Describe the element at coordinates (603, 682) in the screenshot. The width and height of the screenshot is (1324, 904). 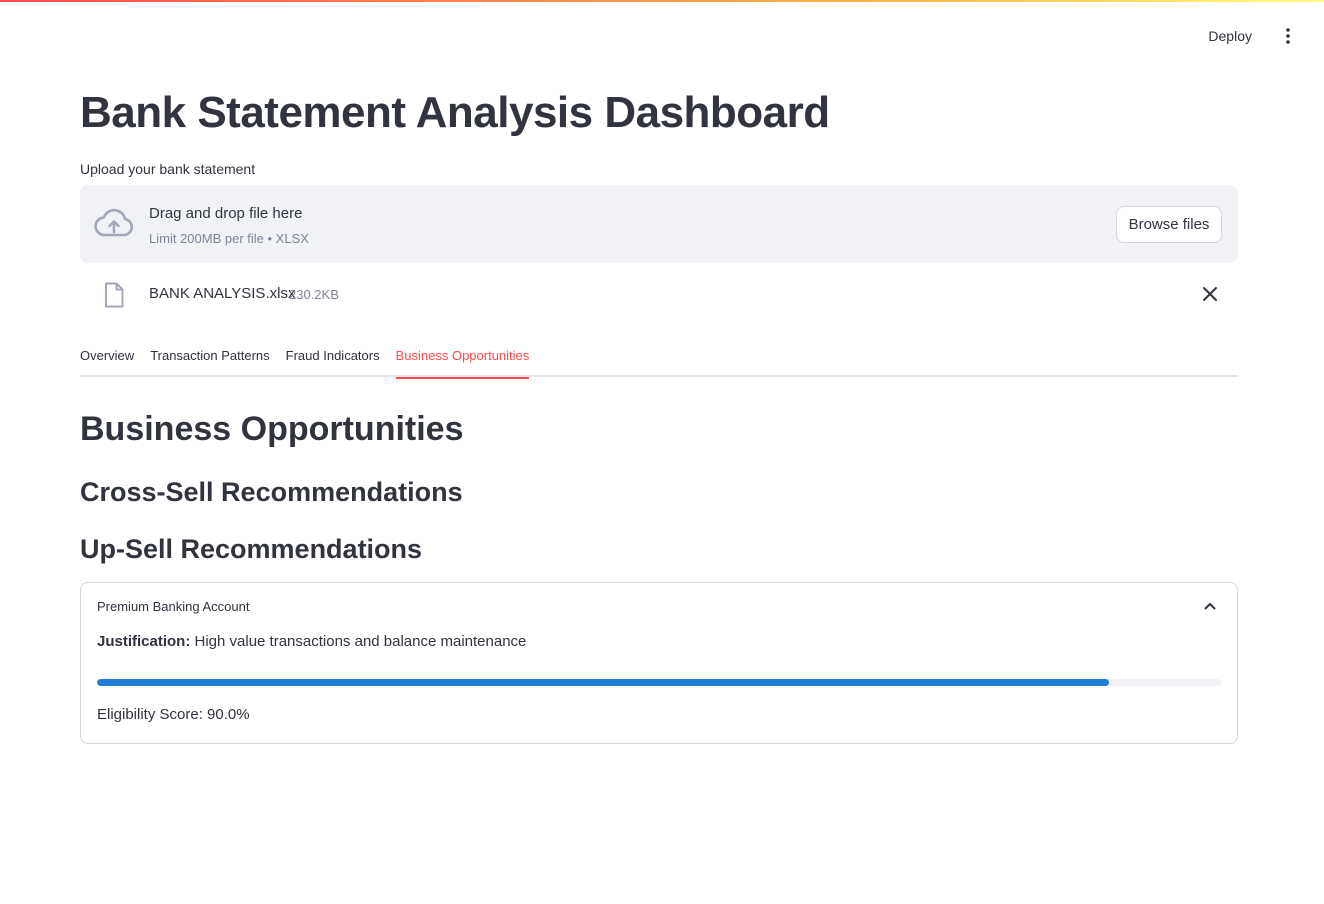
I see `eligibility-progress-fill` at that location.